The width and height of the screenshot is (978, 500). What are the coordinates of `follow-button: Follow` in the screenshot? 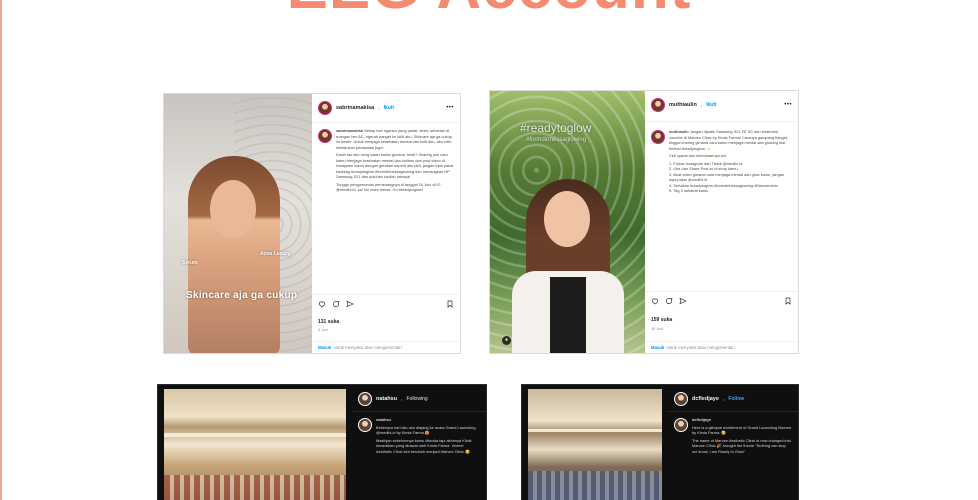 It's located at (736, 399).